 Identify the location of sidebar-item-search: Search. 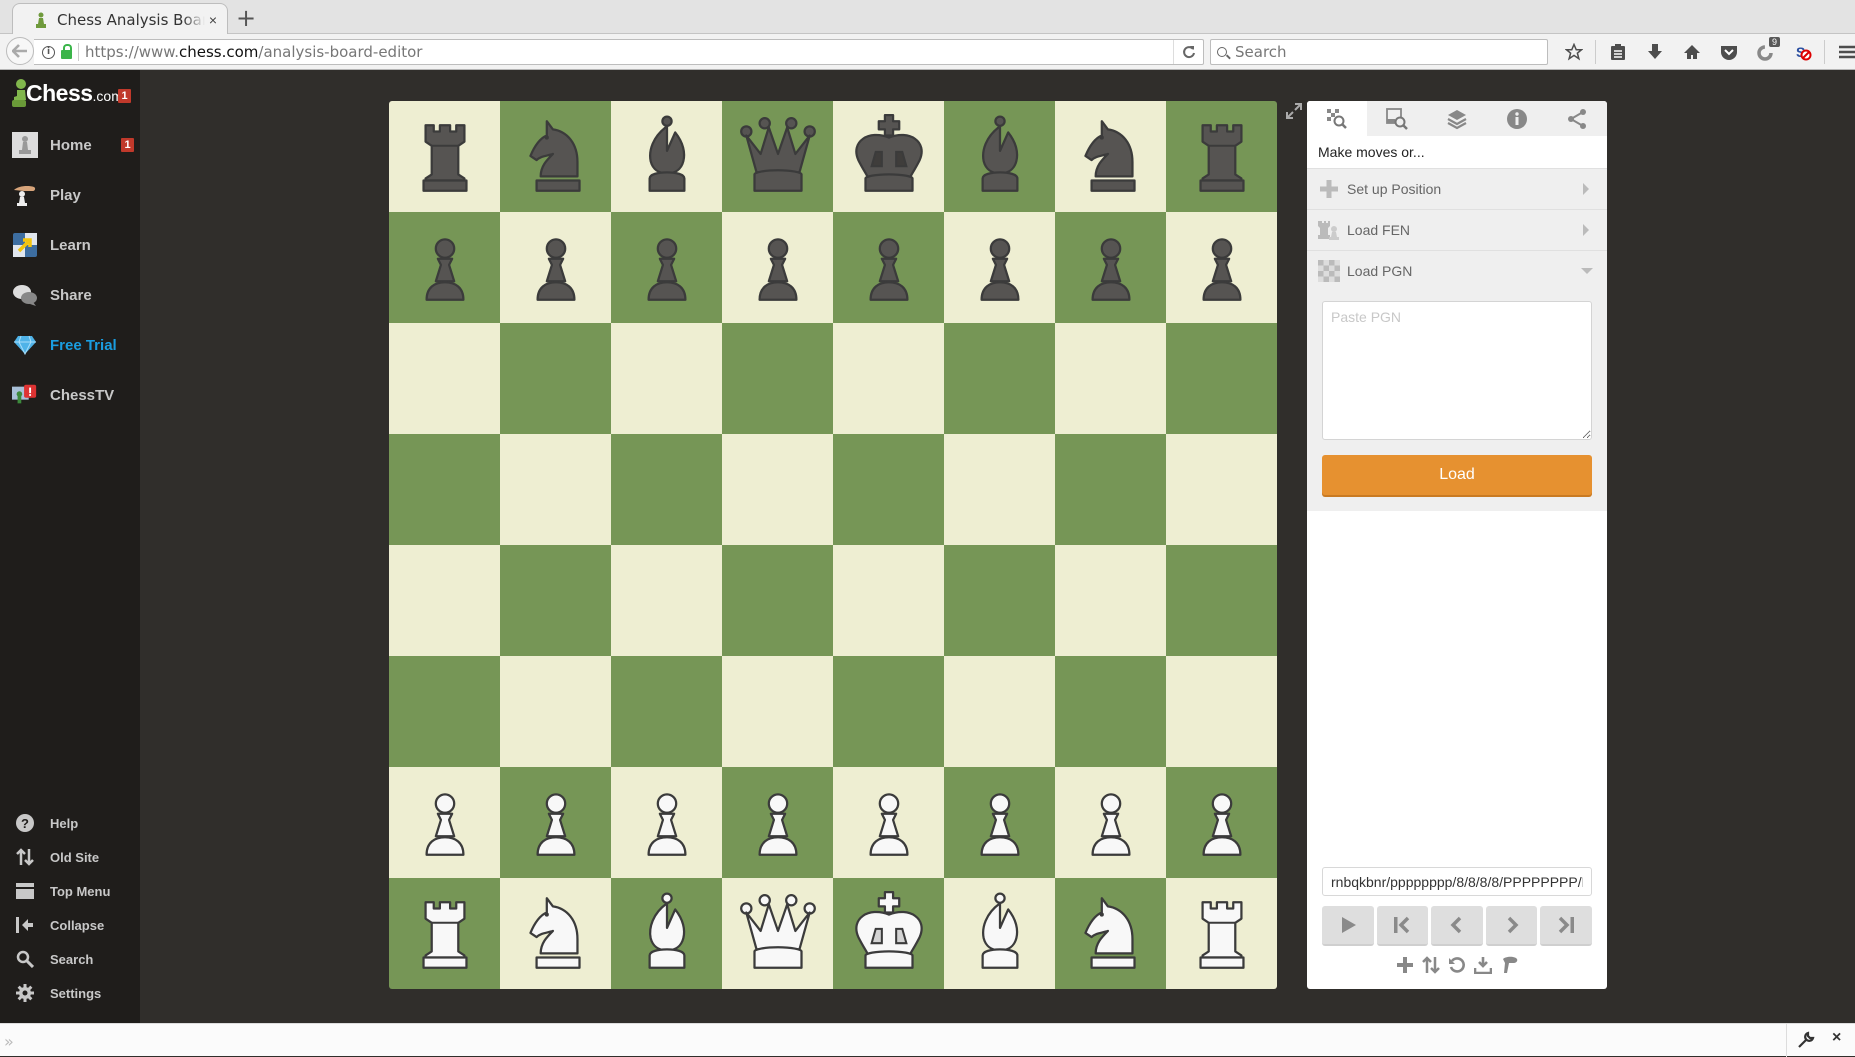
(74, 959).